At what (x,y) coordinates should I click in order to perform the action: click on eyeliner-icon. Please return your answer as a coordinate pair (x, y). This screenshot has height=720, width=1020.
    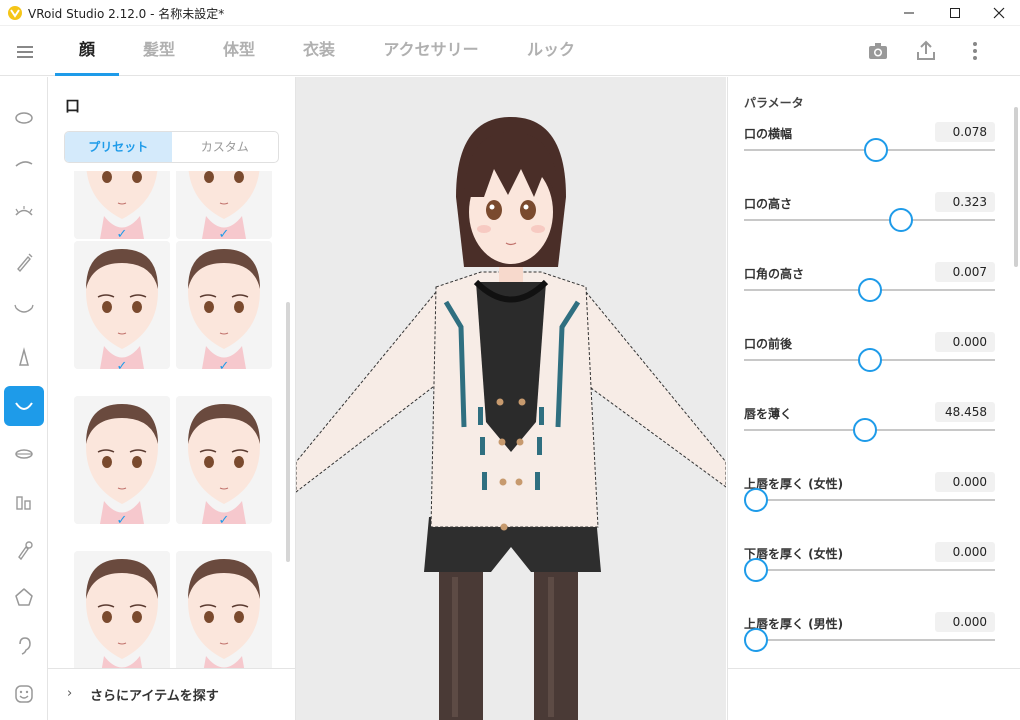
    Looking at the image, I should click on (24, 262).